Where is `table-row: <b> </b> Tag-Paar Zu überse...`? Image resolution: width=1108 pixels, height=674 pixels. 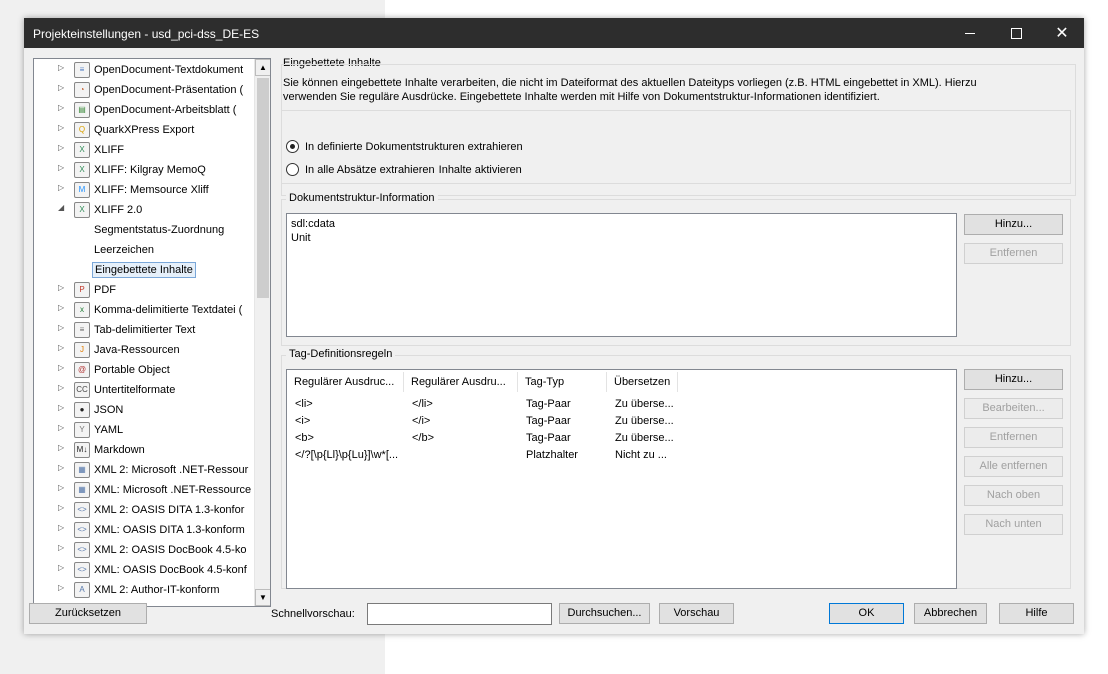 table-row: <b> </b> Tag-Paar Zu überse... is located at coordinates (621, 440).